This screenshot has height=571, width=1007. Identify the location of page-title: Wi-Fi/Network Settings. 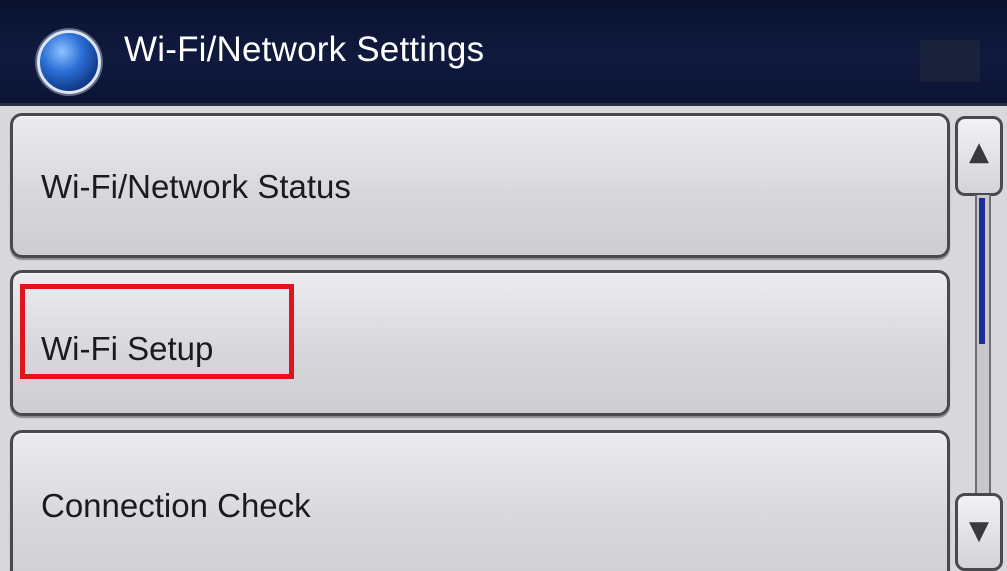
(304, 49).